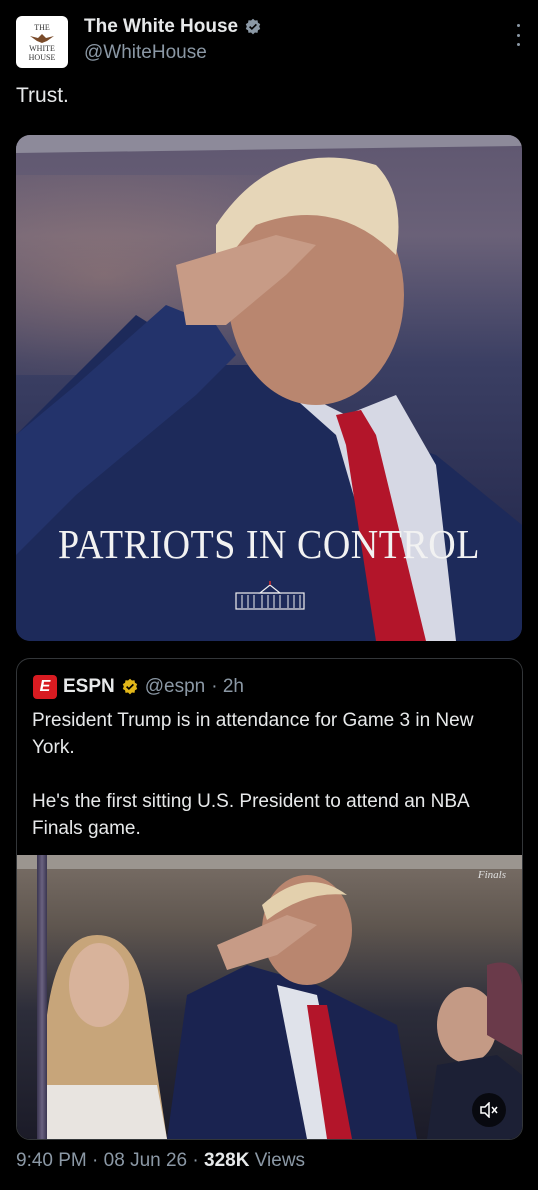 This screenshot has height=1190, width=538. I want to click on avatar-line-2: WHITE, so click(42, 48).